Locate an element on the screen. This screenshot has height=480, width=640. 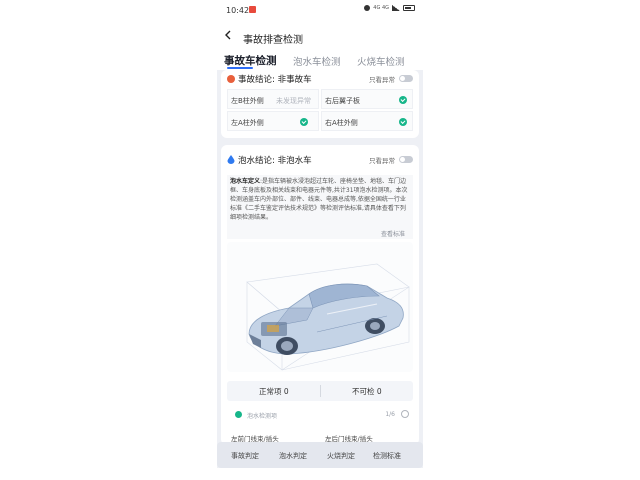
page-title: 事故排查检测 is located at coordinates (273, 40).